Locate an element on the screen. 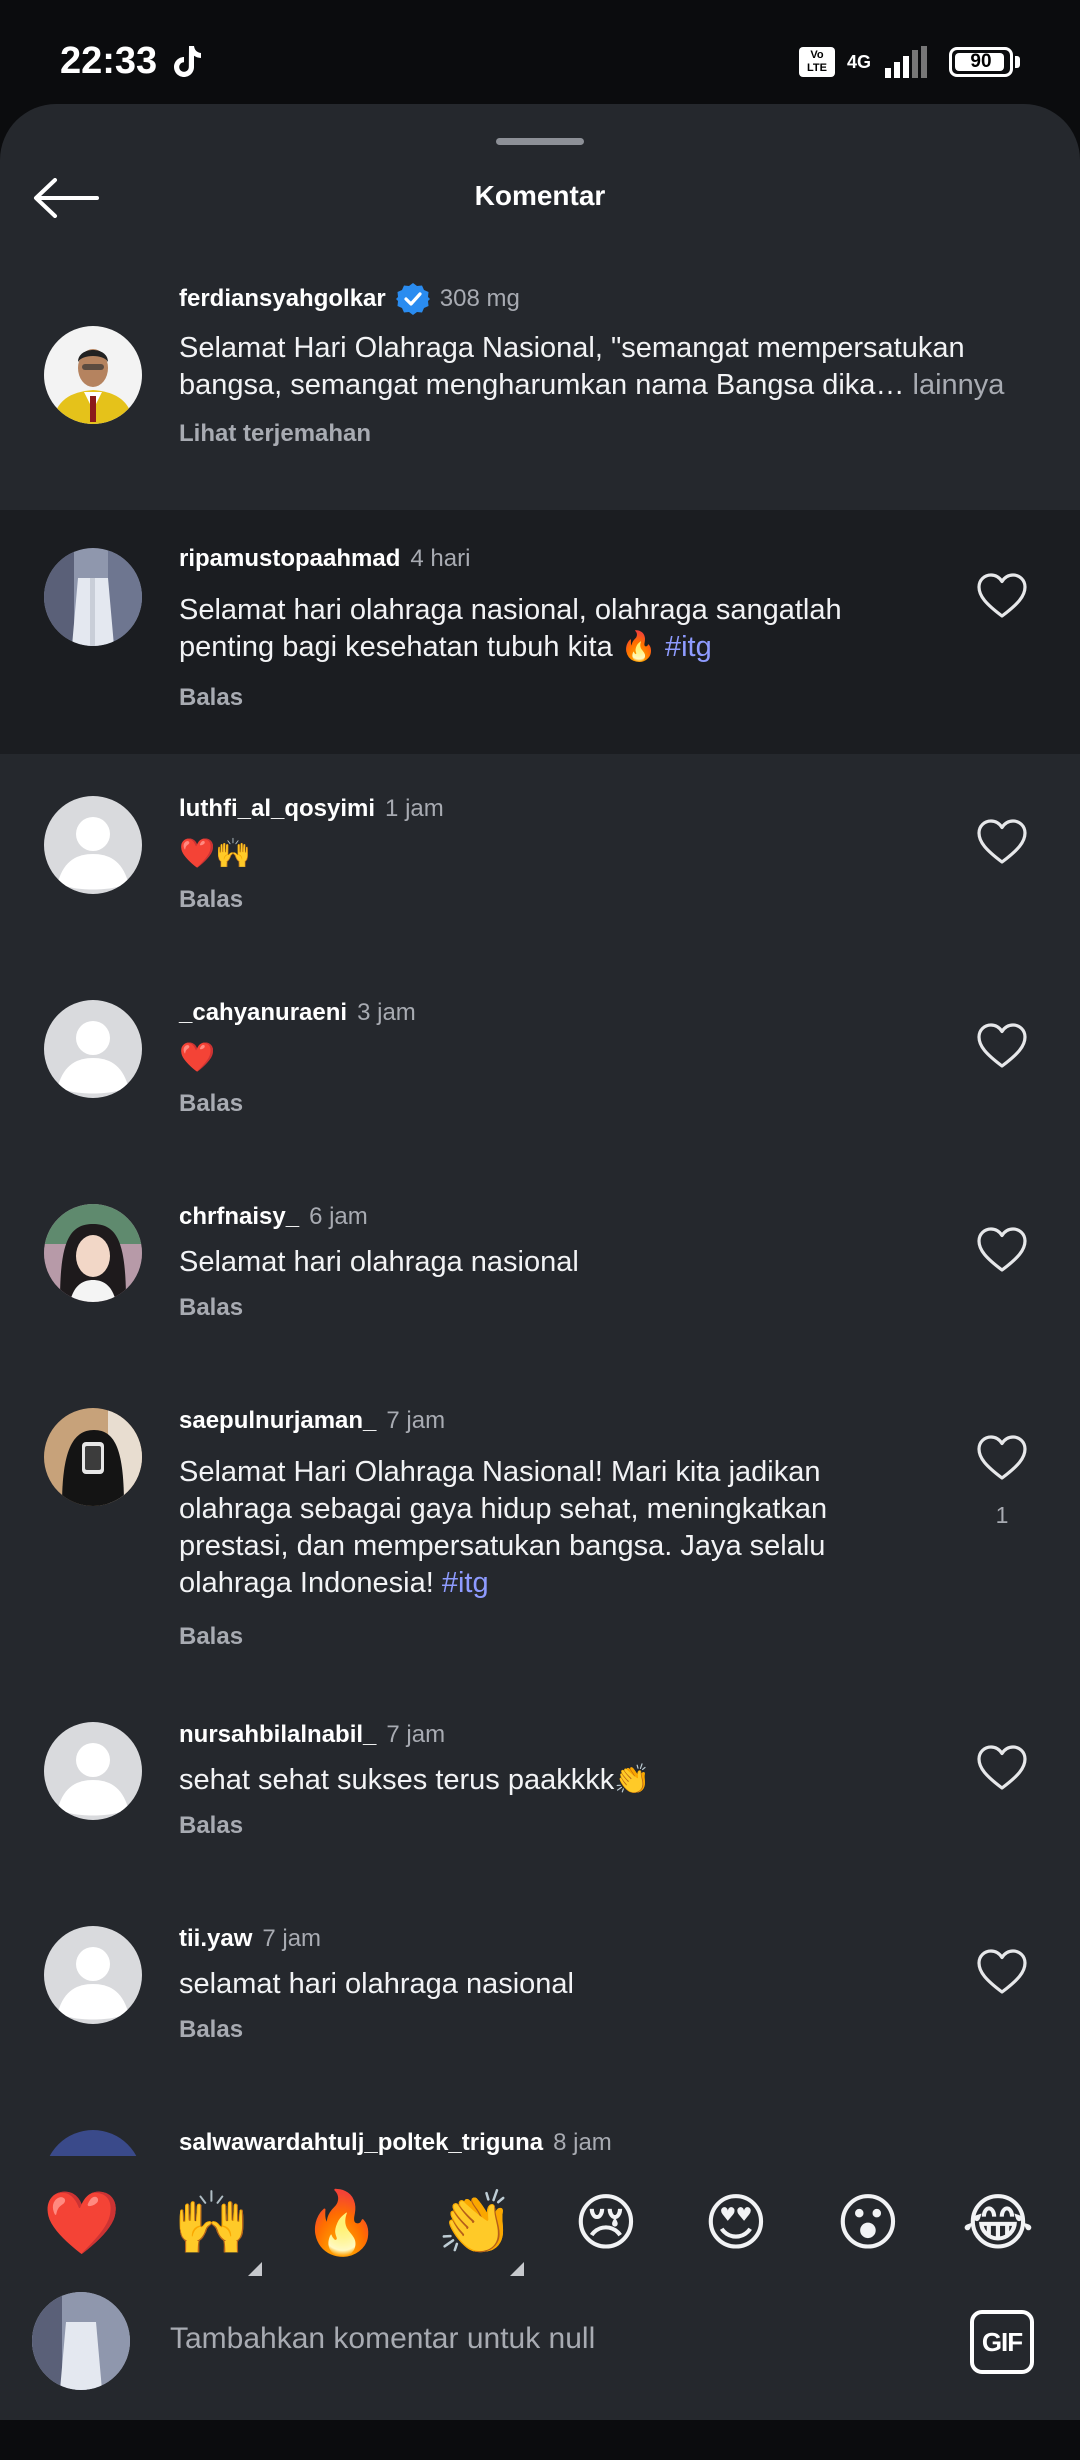 The height and width of the screenshot is (2460, 1080). username: ferdiansyahgolkar is located at coordinates (282, 299).